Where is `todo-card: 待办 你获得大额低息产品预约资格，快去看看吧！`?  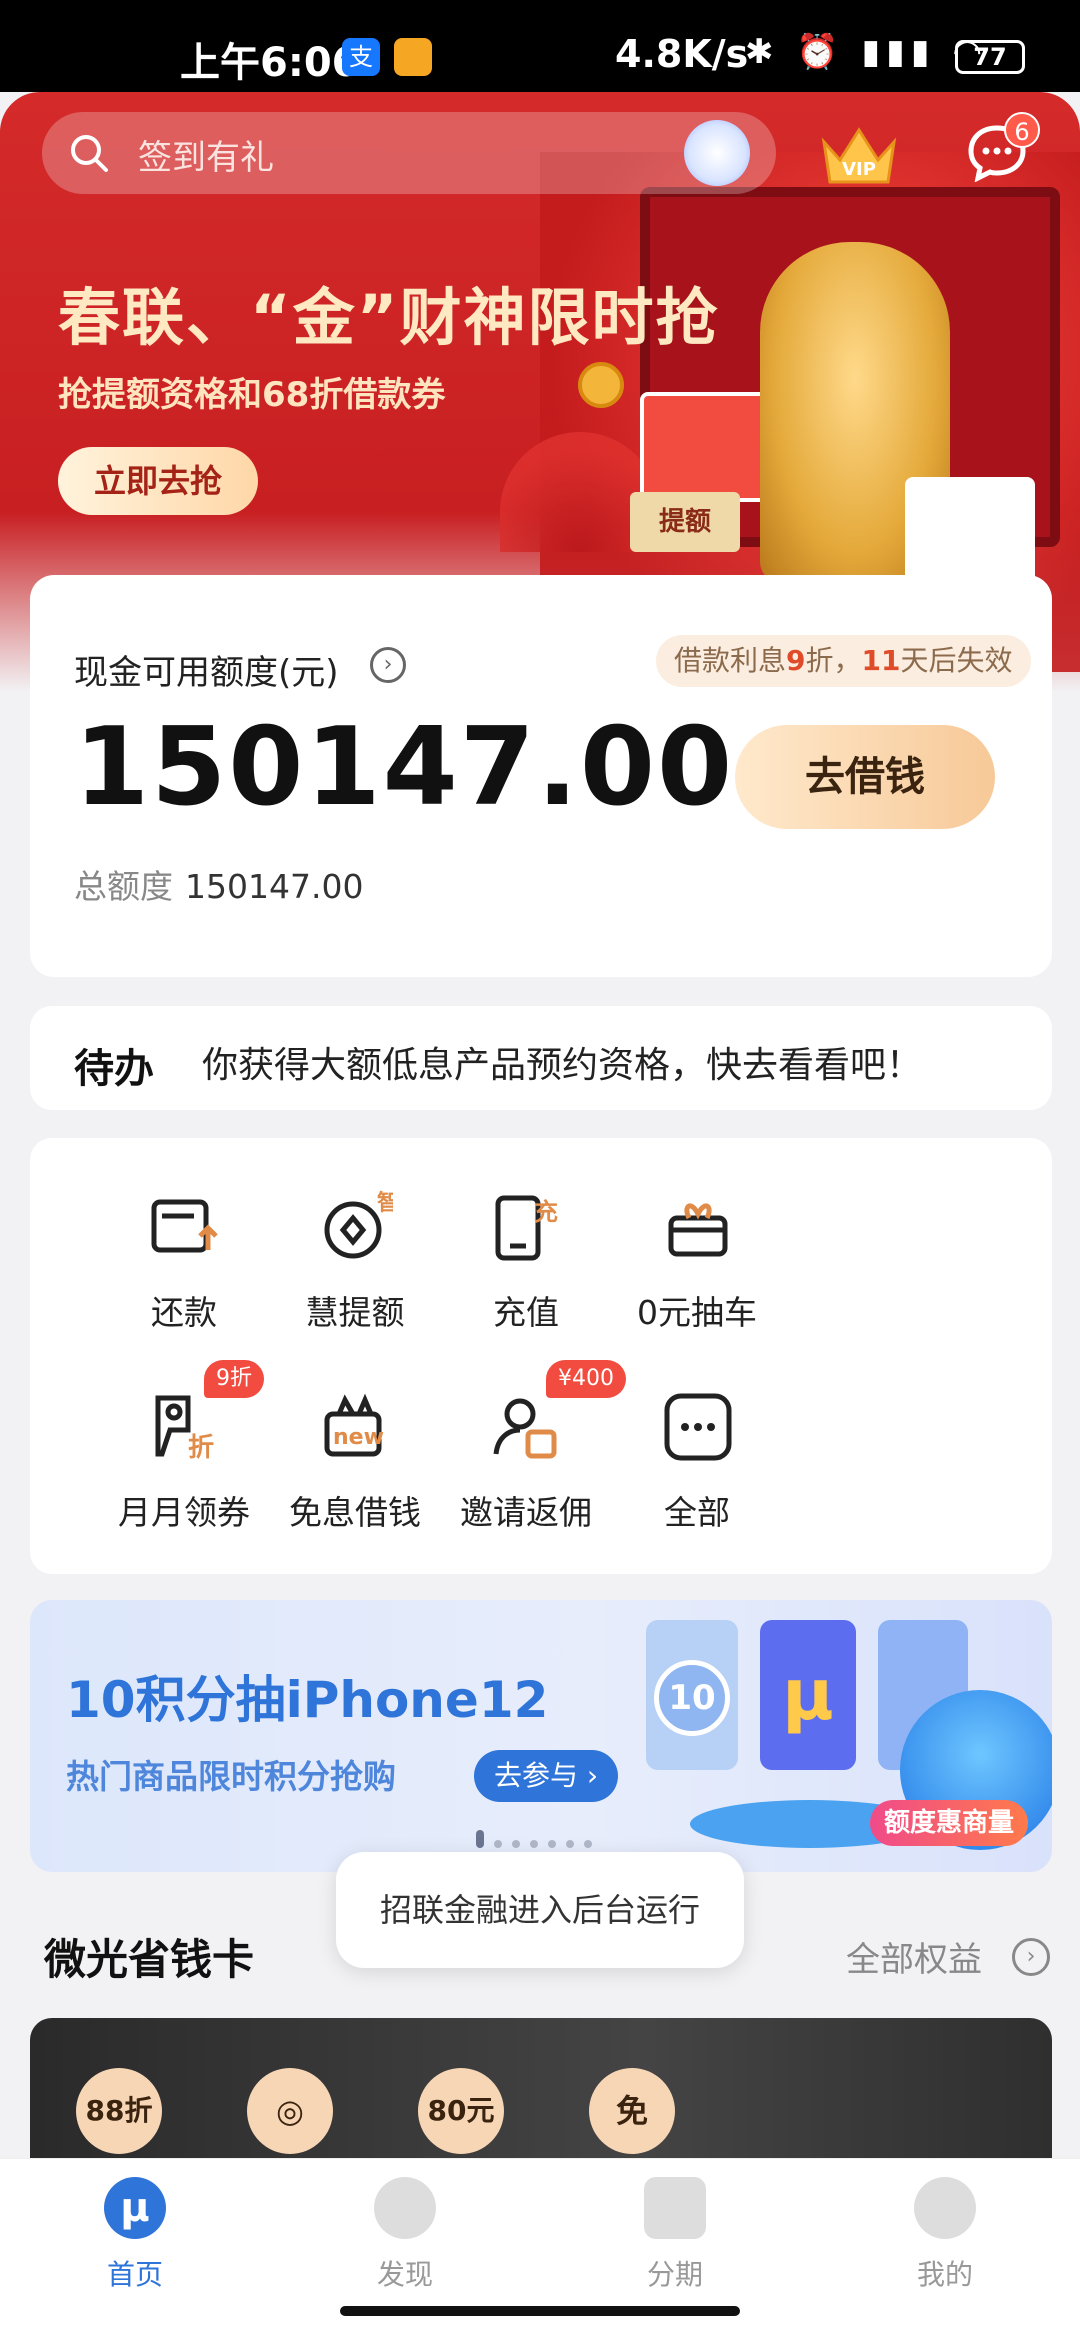
todo-card: 待办 你获得大额低息产品预约资格，快去看看吧！ is located at coordinates (541, 1058).